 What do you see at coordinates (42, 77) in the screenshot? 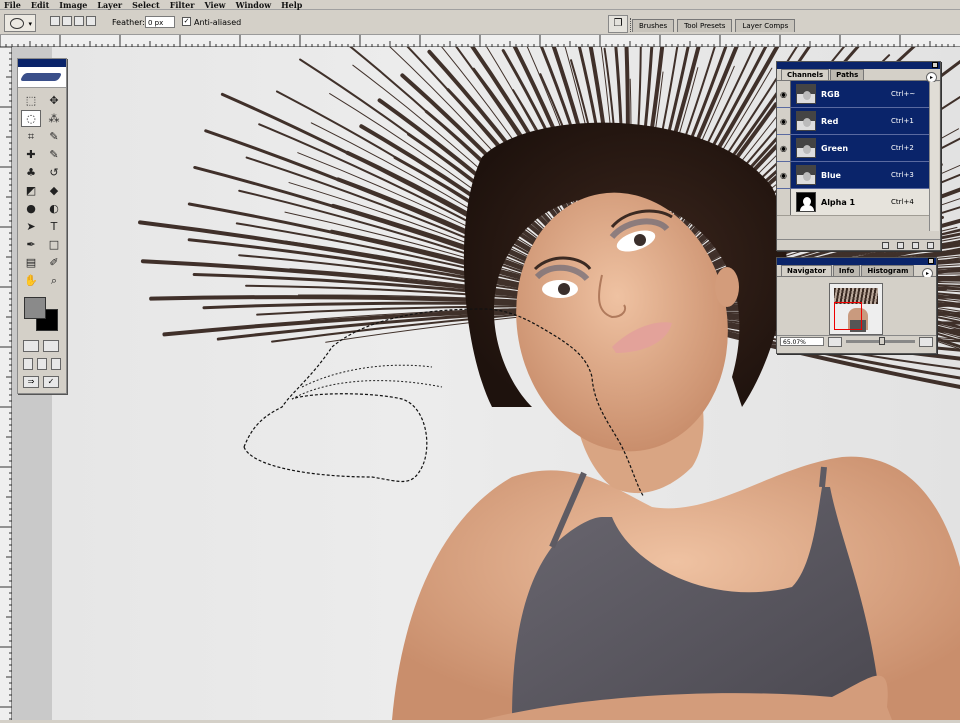
I see `adobe-feather-icon` at bounding box center [42, 77].